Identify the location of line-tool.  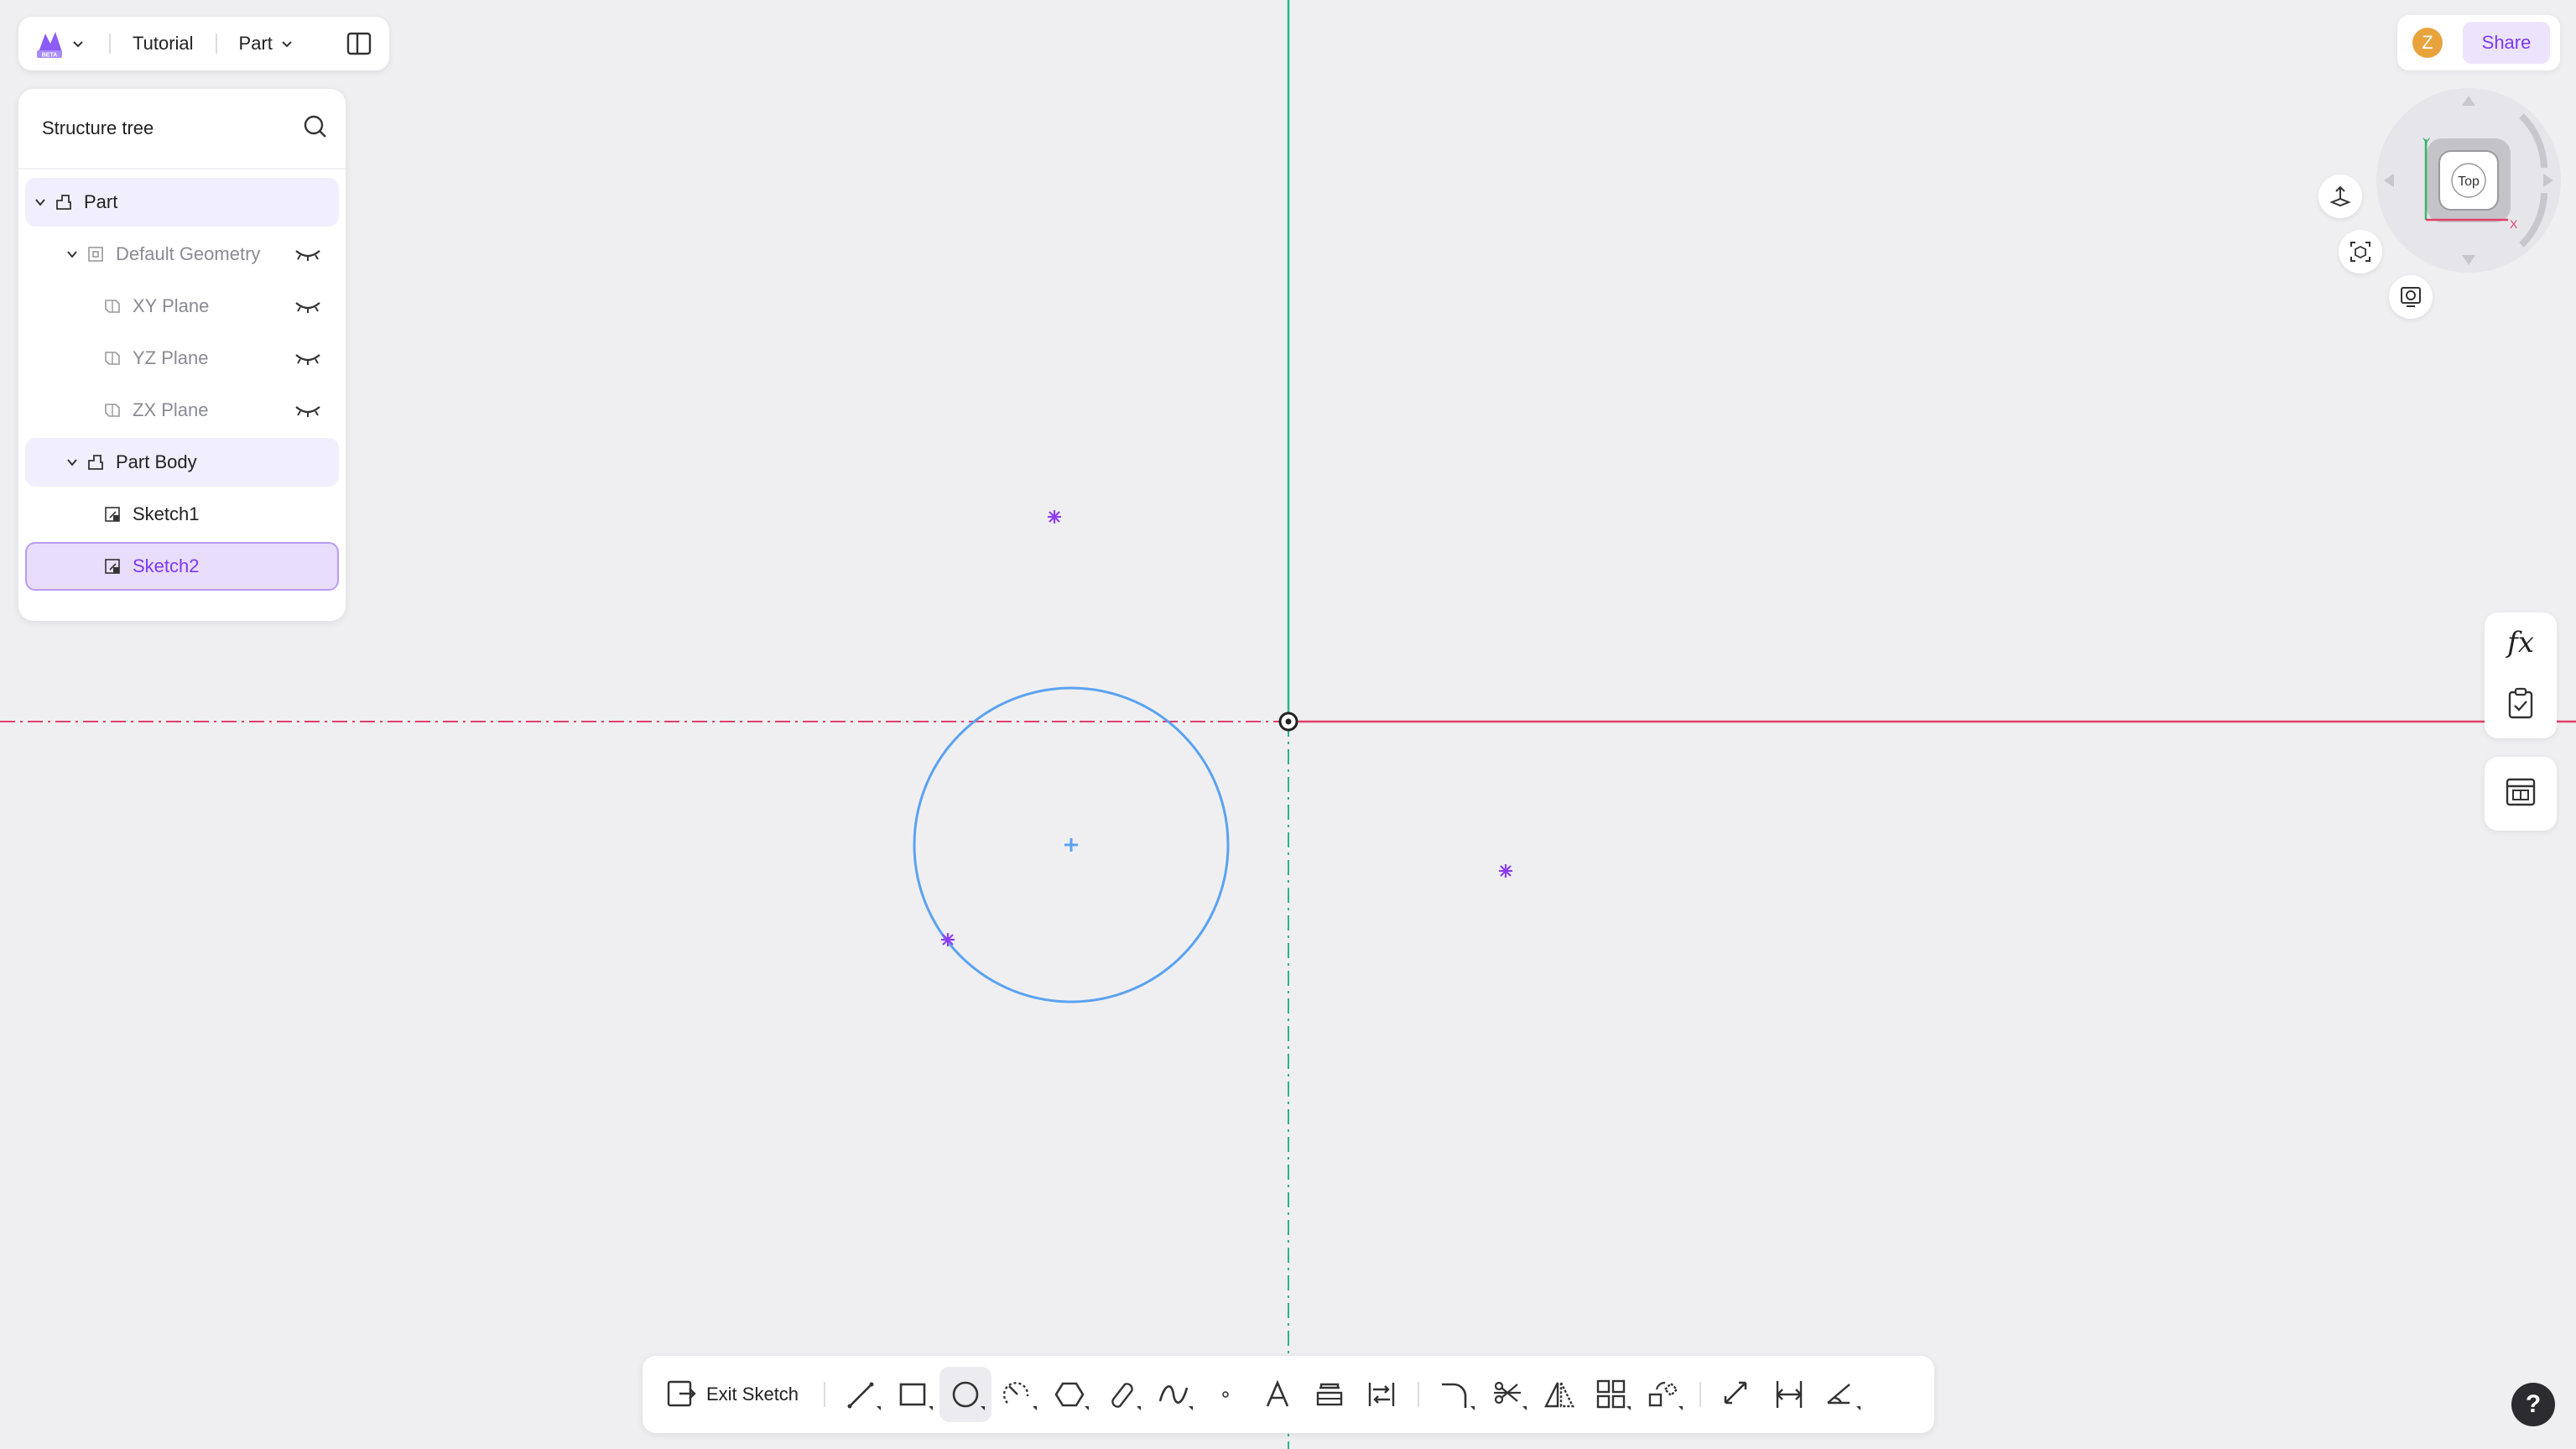
(861, 1394).